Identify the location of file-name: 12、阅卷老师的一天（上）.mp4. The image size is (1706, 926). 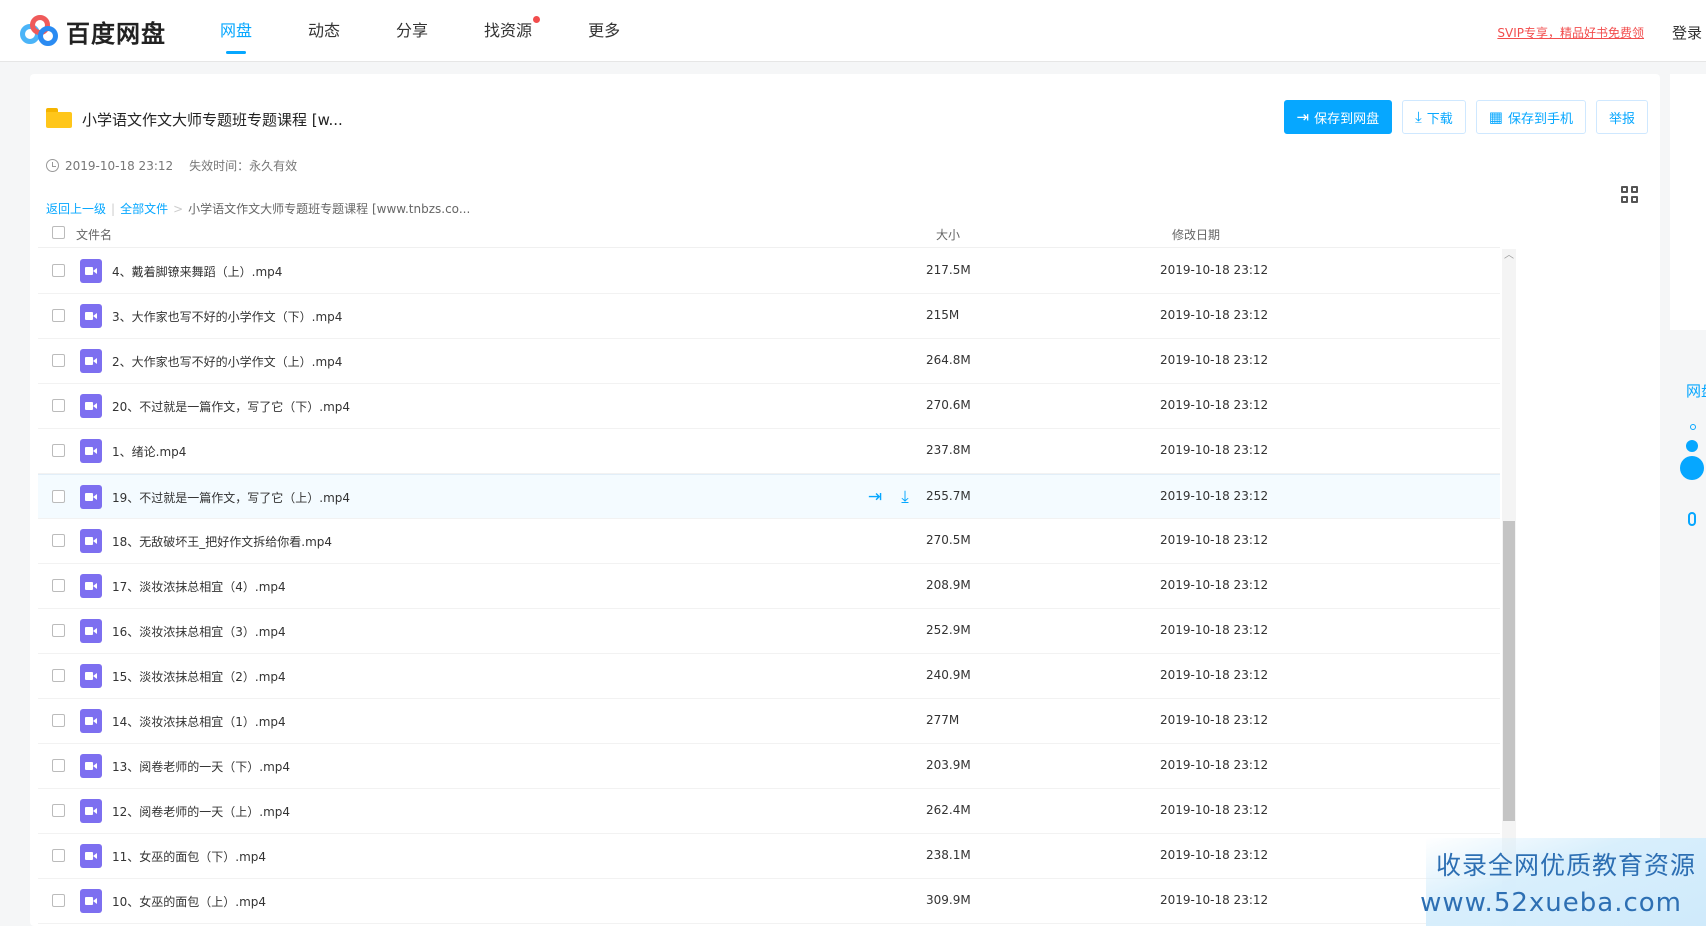
(201, 811).